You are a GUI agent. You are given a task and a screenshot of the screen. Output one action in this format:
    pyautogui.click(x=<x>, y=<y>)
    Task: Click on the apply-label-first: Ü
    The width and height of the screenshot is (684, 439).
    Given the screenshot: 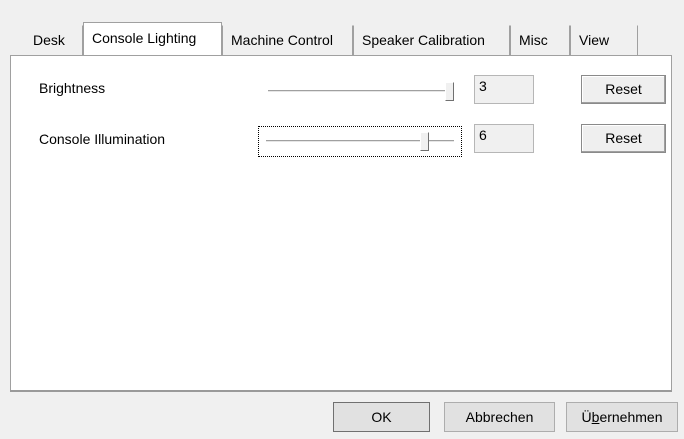 What is the action you would take?
    pyautogui.click(x=586, y=417)
    